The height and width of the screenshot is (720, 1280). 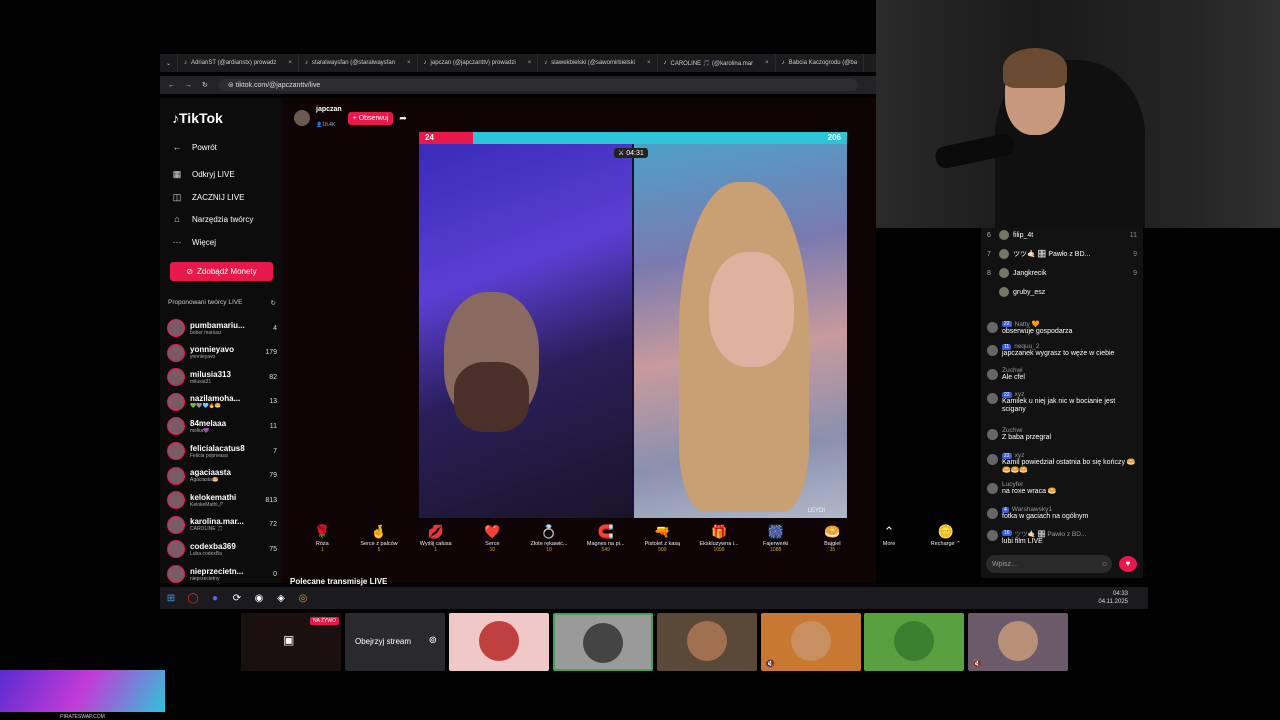 I want to click on gift-item: 🥯 Bajgiel 35, so click(x=832, y=536).